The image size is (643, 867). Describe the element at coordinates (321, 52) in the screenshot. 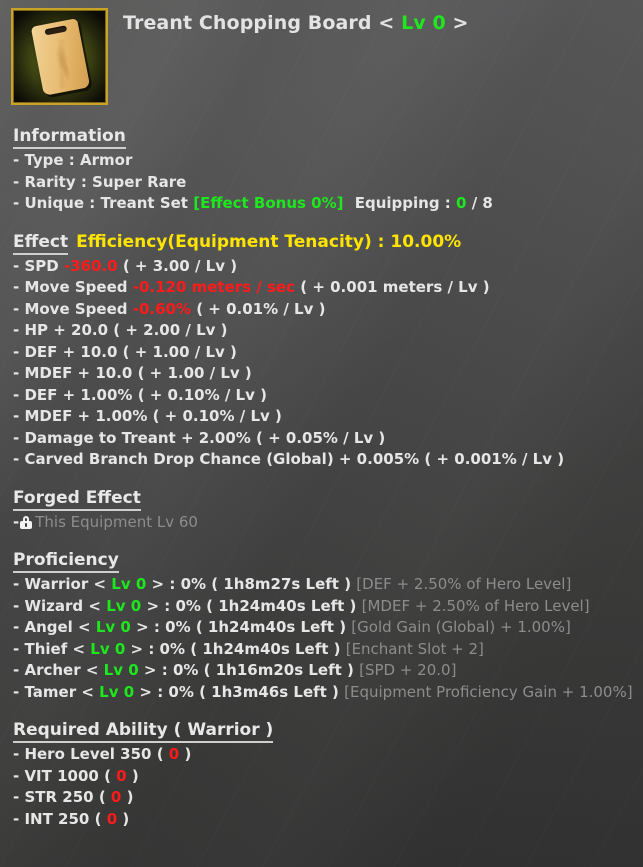

I see `tooltip-header: Treant Chopping Board < Lv 0 >` at that location.